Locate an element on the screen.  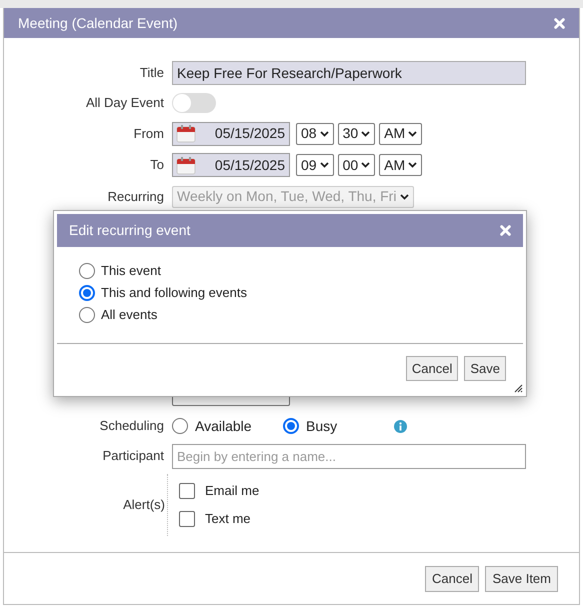
option-label: Text me is located at coordinates (228, 519).